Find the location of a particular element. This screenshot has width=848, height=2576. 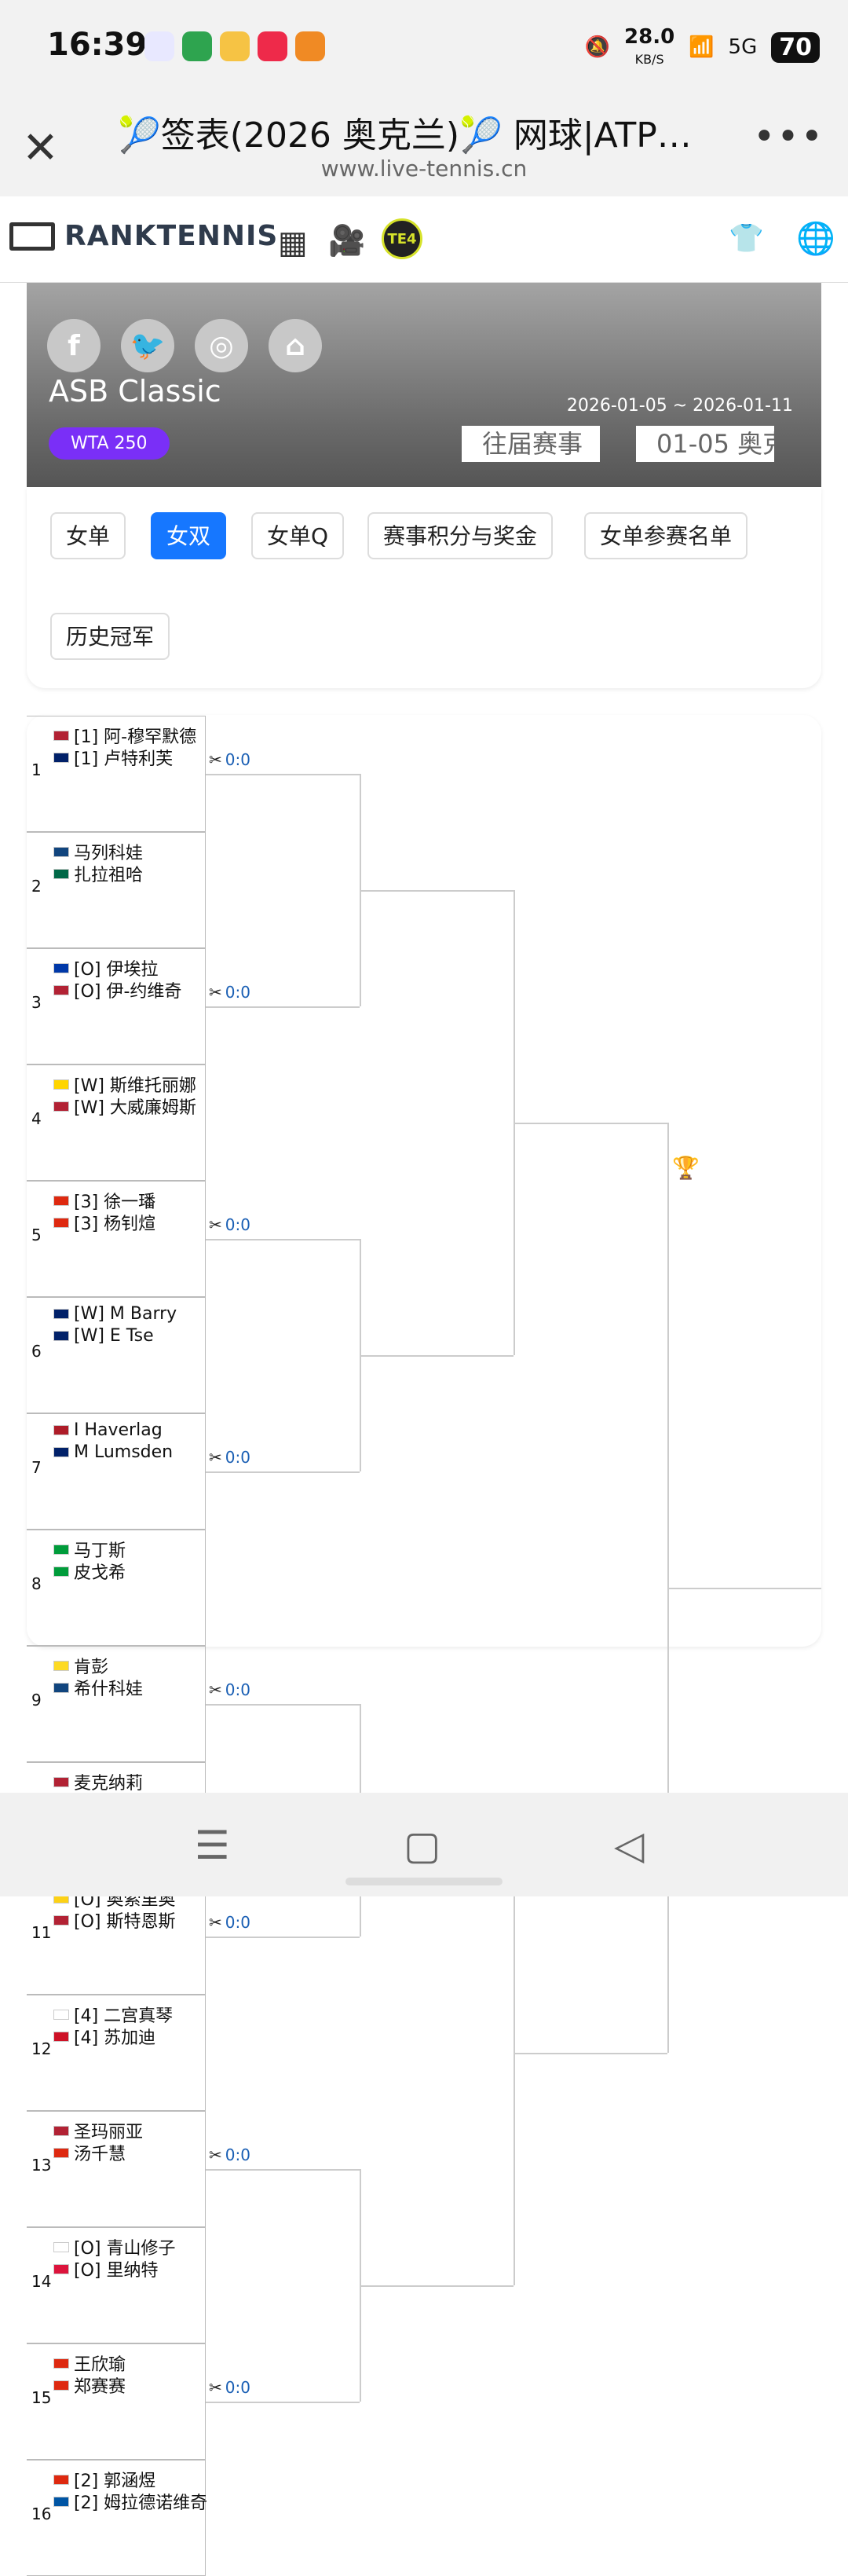

draw-line: 5 [3] 徐一璠 [3] 杨钊煊 is located at coordinates (117, 1239).